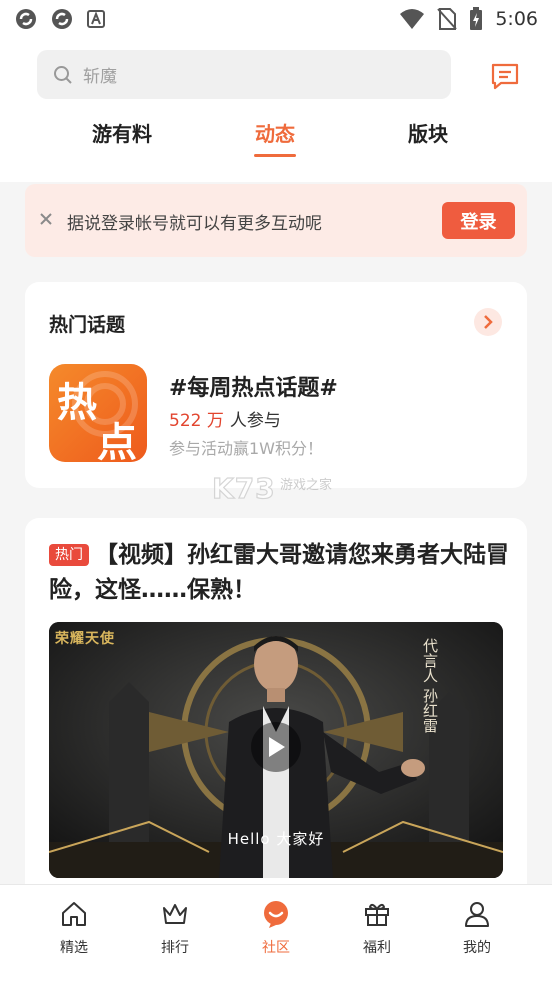  Describe the element at coordinates (87, 325) in the screenshot. I see `hot-topics-title: 热门话题` at that location.